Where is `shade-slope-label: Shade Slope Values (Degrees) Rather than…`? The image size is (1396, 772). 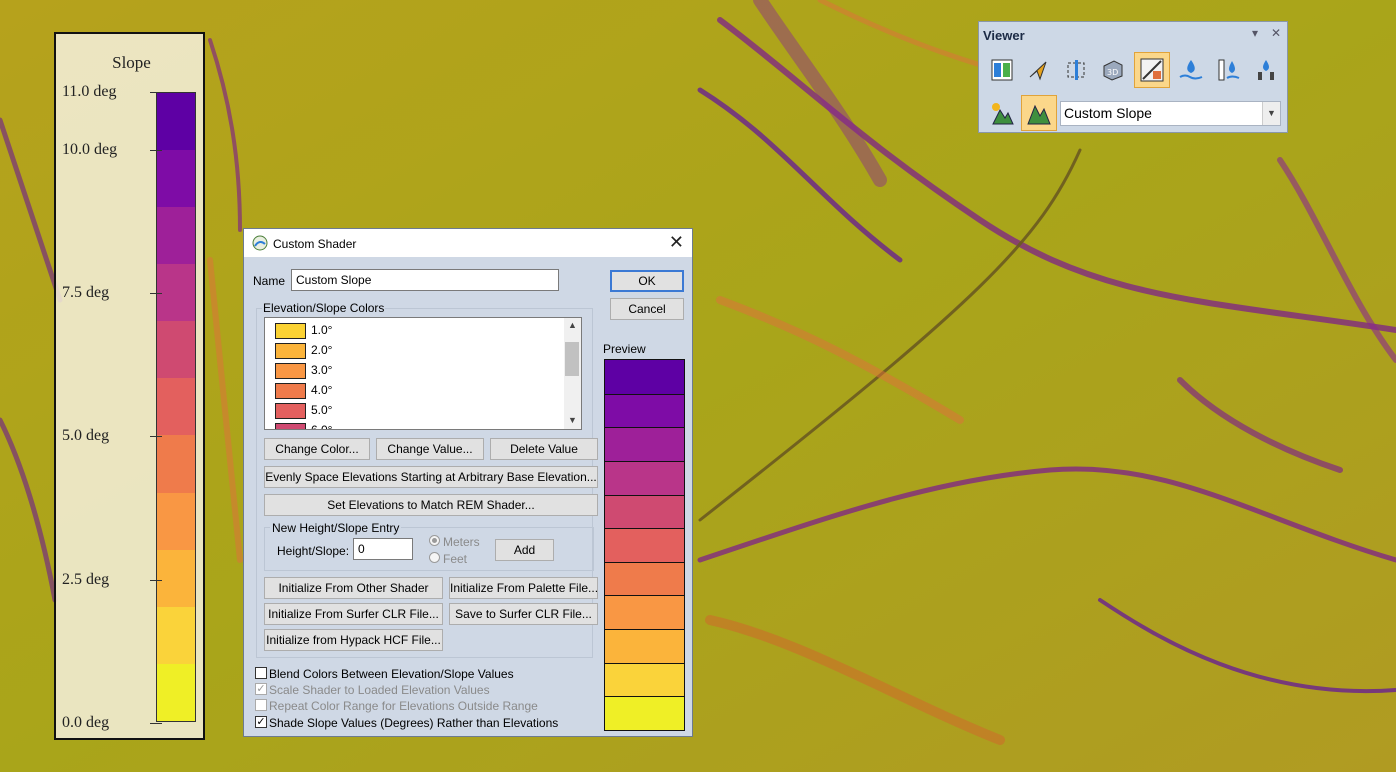
shade-slope-label: Shade Slope Values (Degrees) Rather than… is located at coordinates (414, 723).